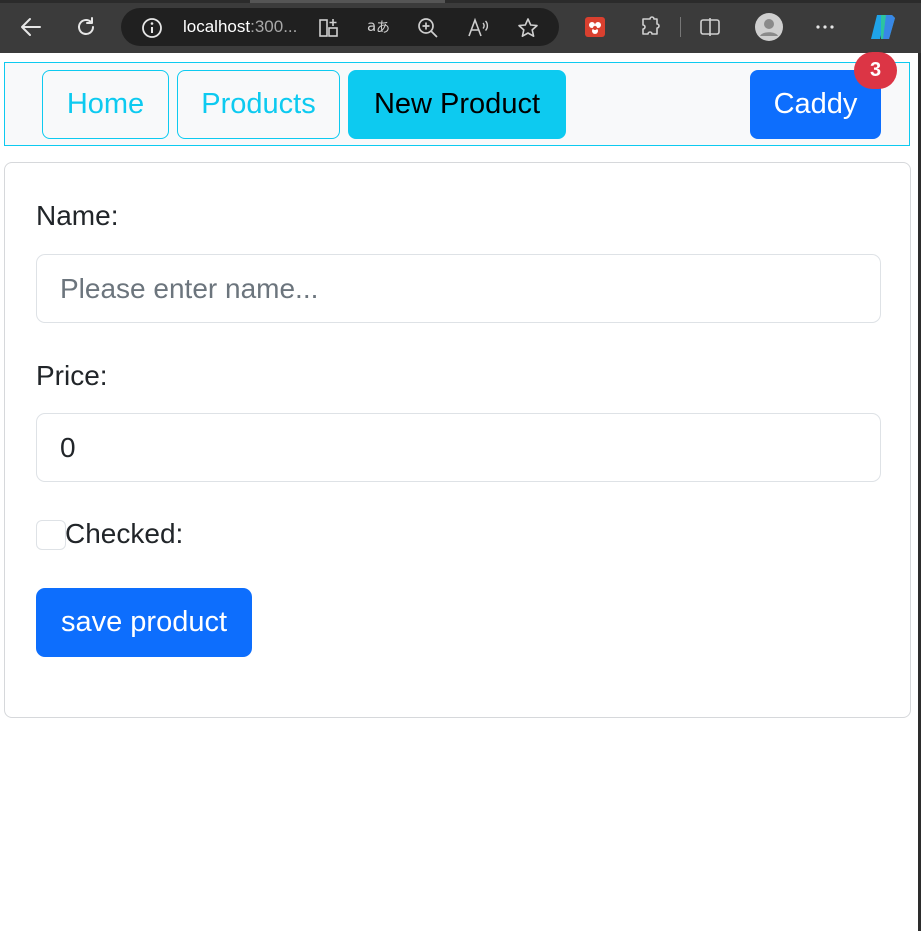 The image size is (921, 931). Describe the element at coordinates (680, 27) in the screenshot. I see `toolbar-separator` at that location.